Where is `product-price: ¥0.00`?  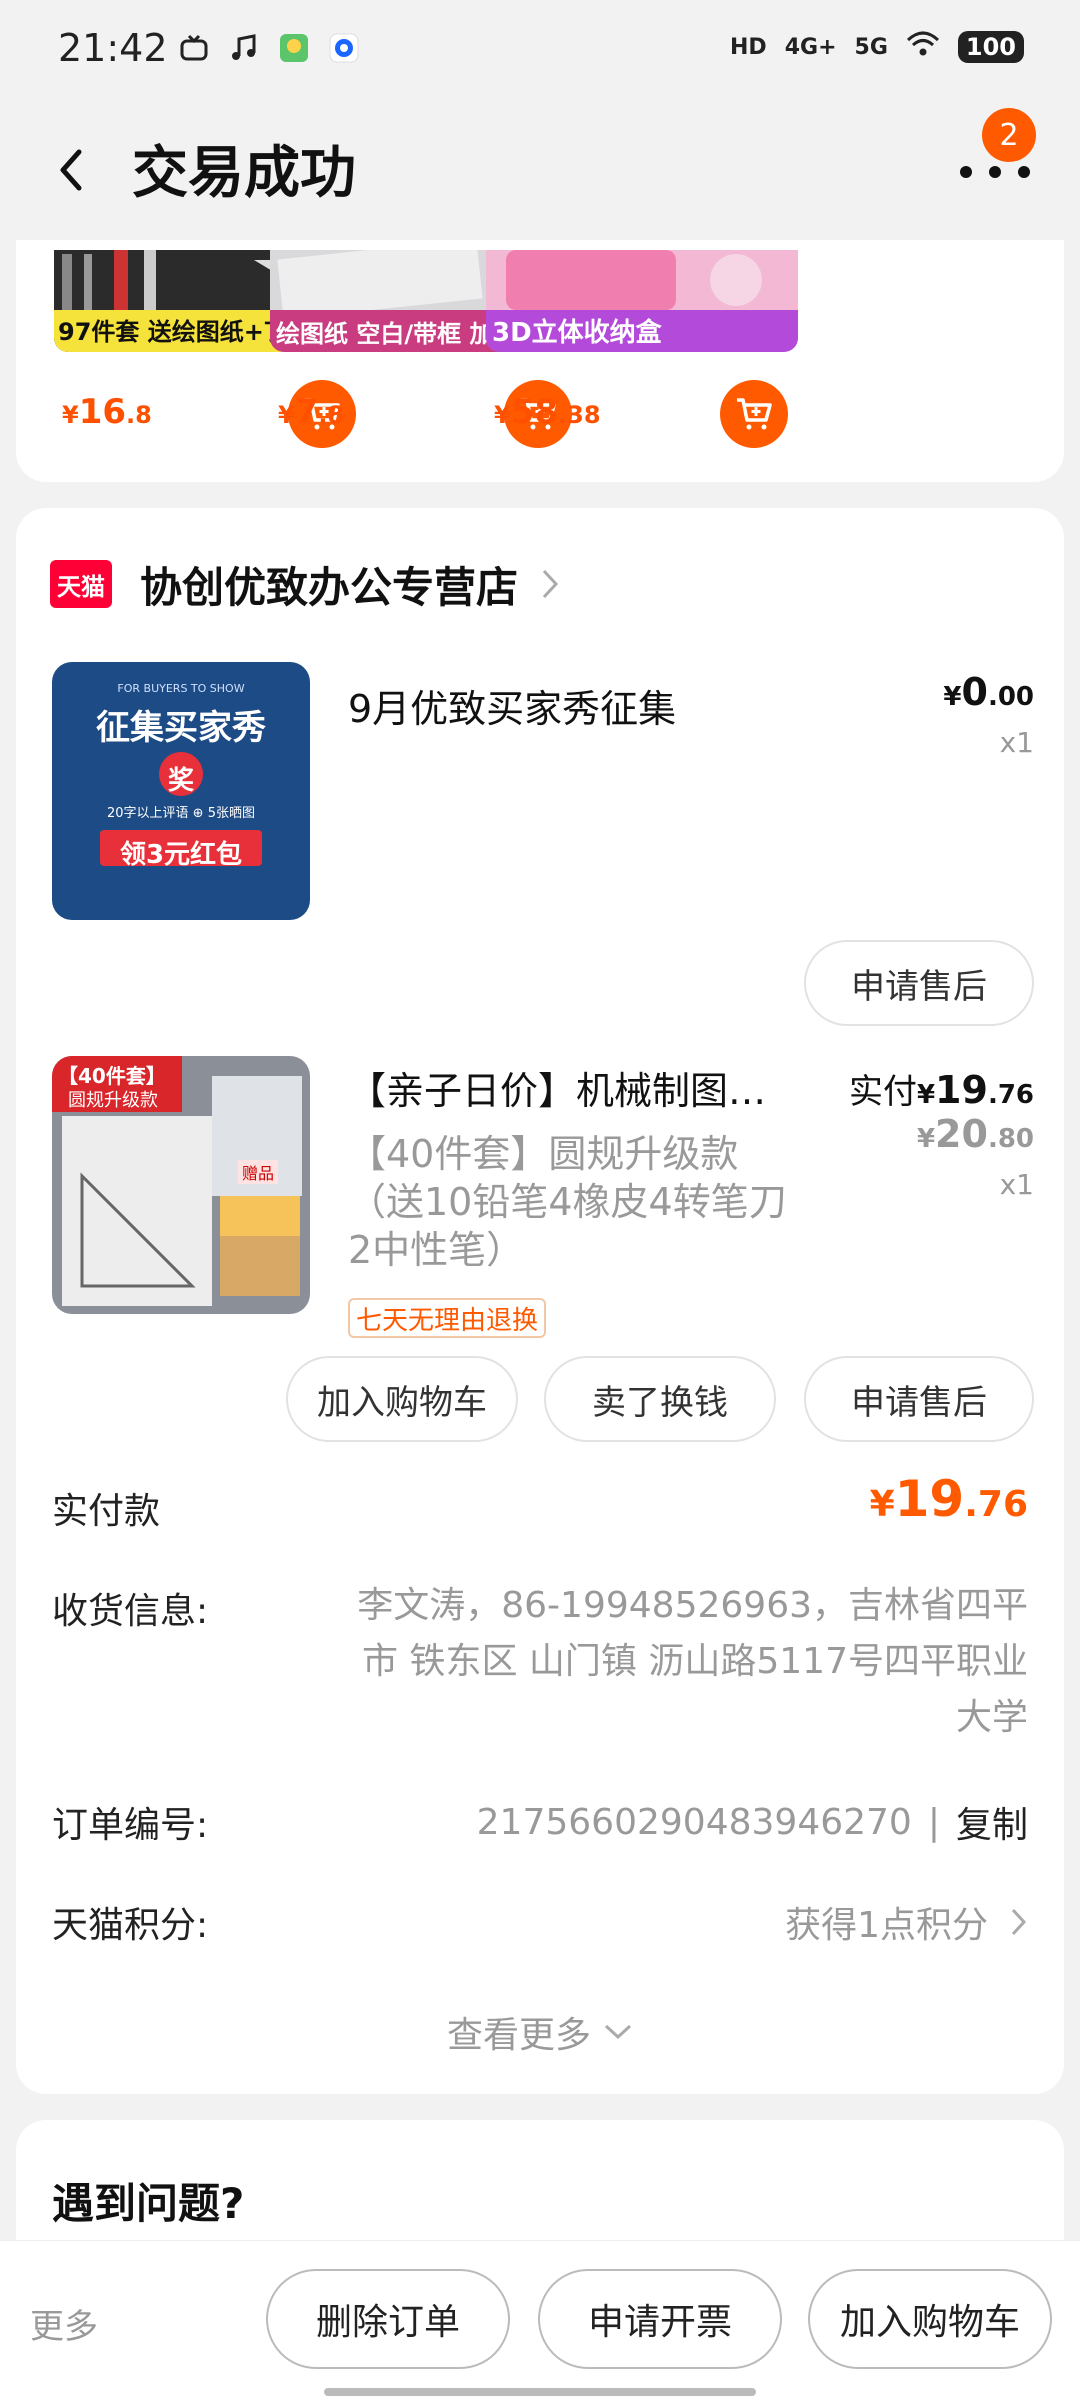
product-price: ¥0.00 is located at coordinates (988, 692).